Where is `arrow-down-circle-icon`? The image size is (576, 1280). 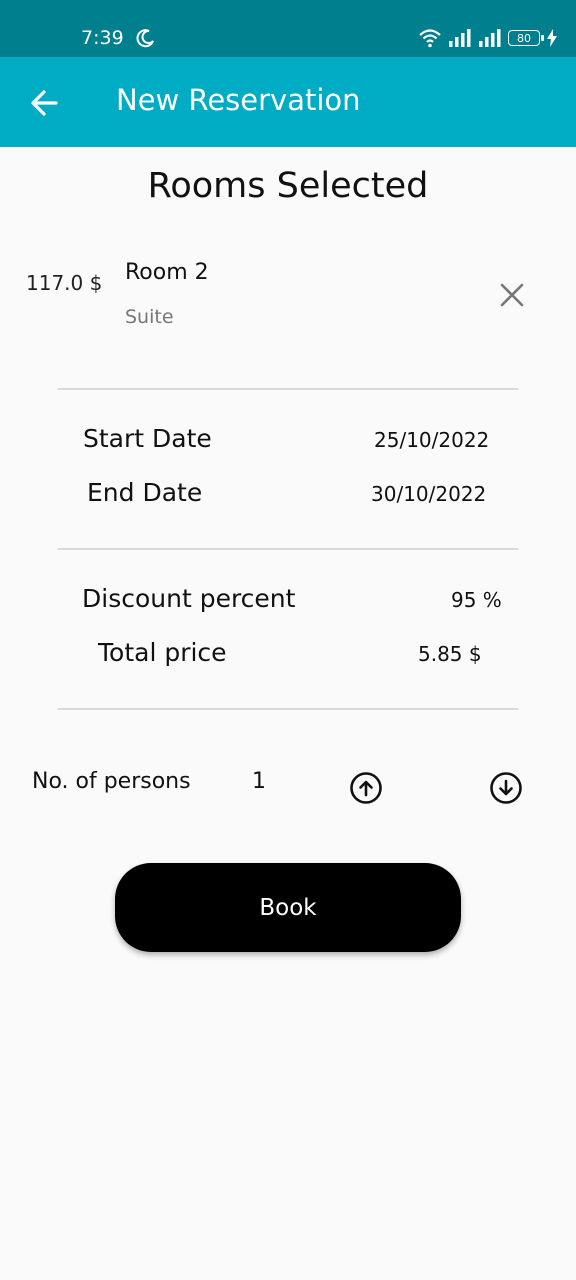
arrow-down-circle-icon is located at coordinates (506, 788).